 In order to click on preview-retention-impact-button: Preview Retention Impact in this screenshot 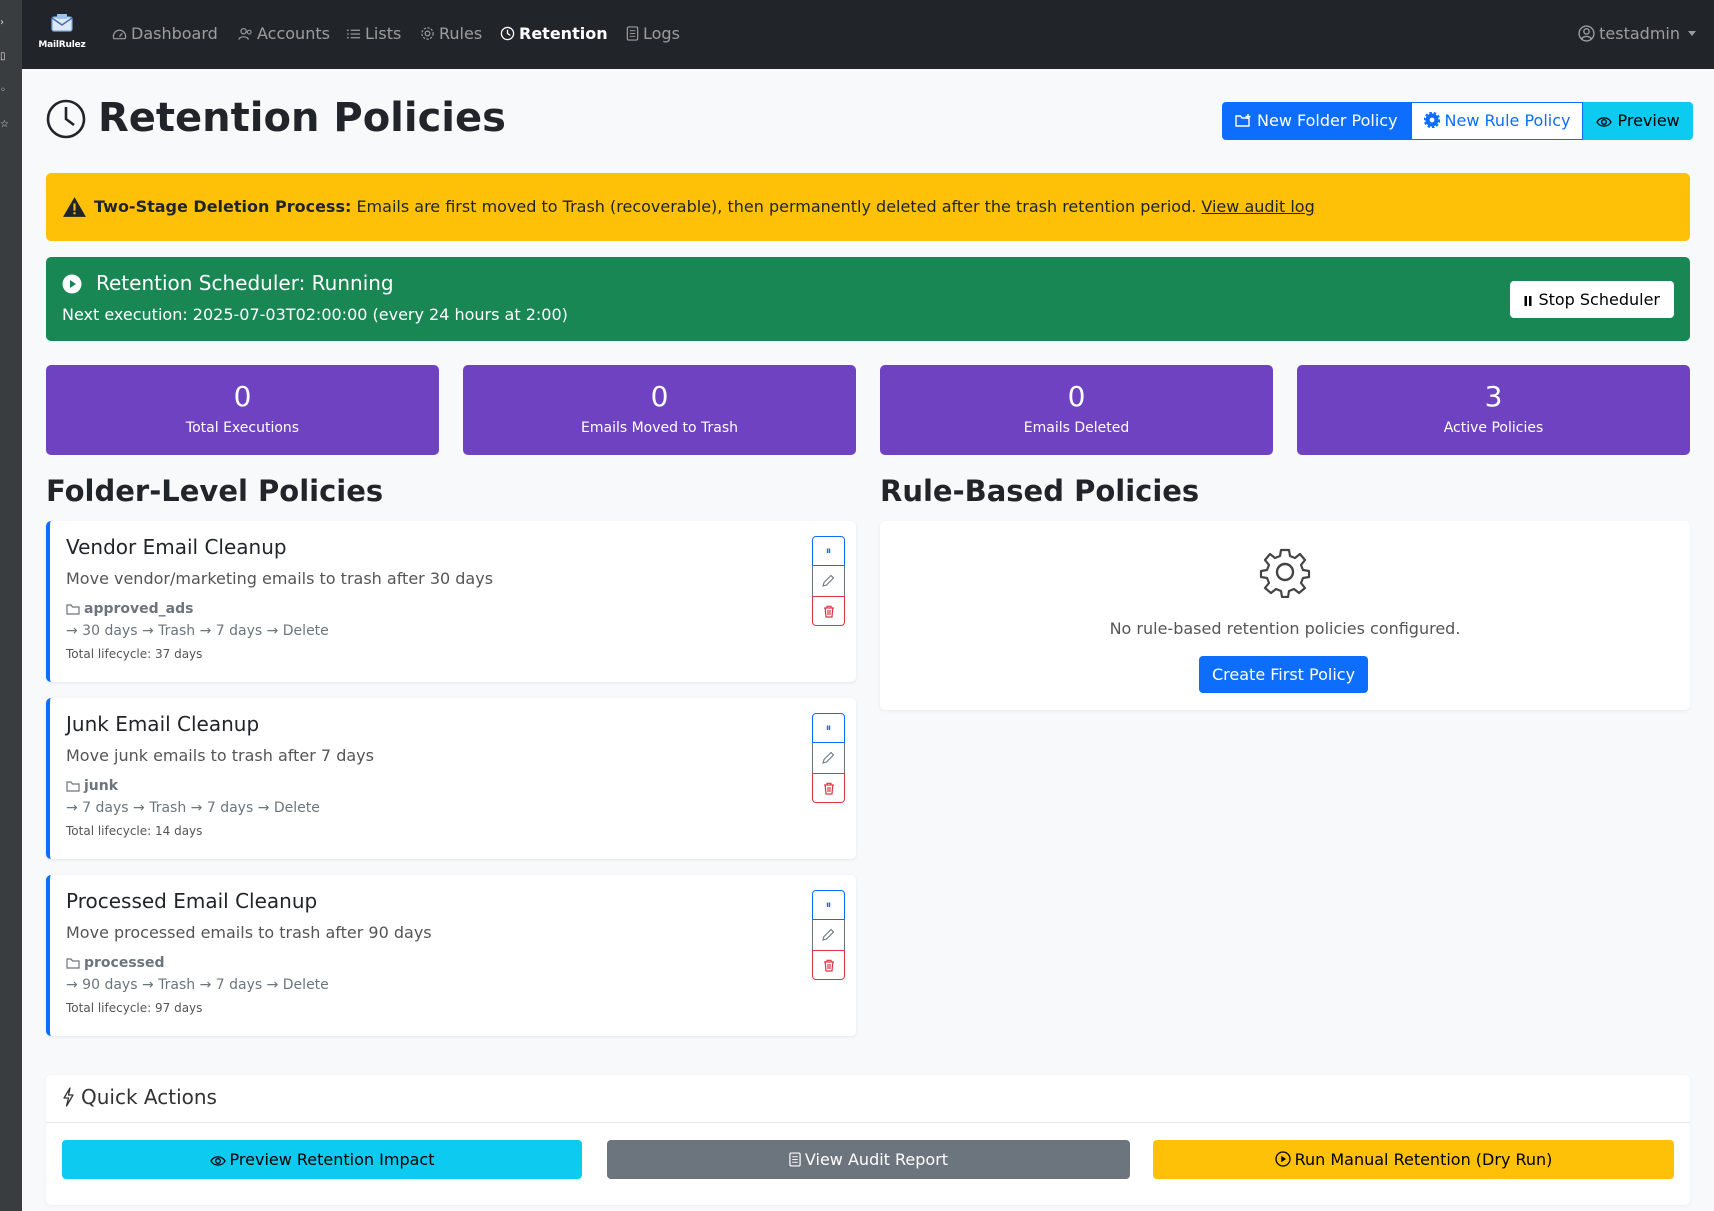, I will do `click(322, 1159)`.